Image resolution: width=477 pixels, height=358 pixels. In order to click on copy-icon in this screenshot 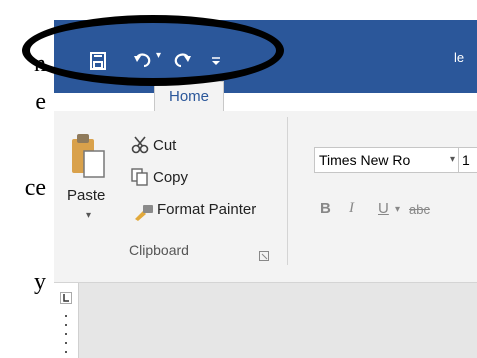, I will do `click(140, 179)`.